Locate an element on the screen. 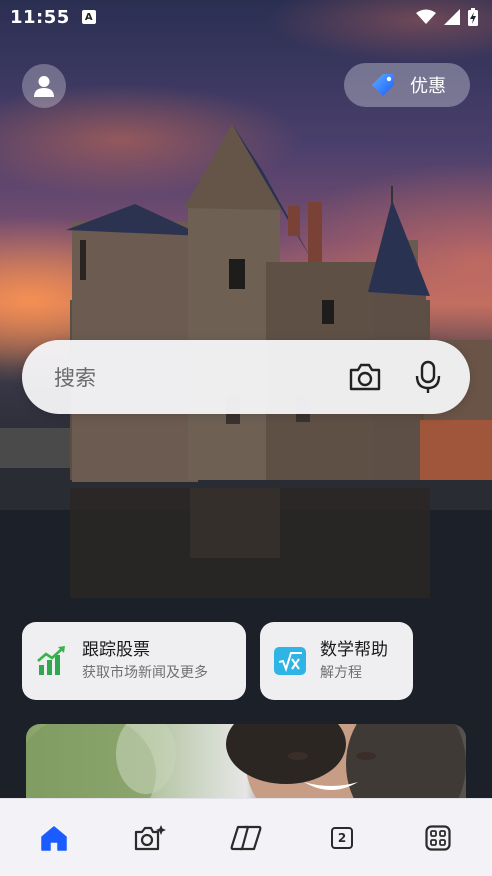 This screenshot has height=876, width=492. camera-icon is located at coordinates (365, 377).